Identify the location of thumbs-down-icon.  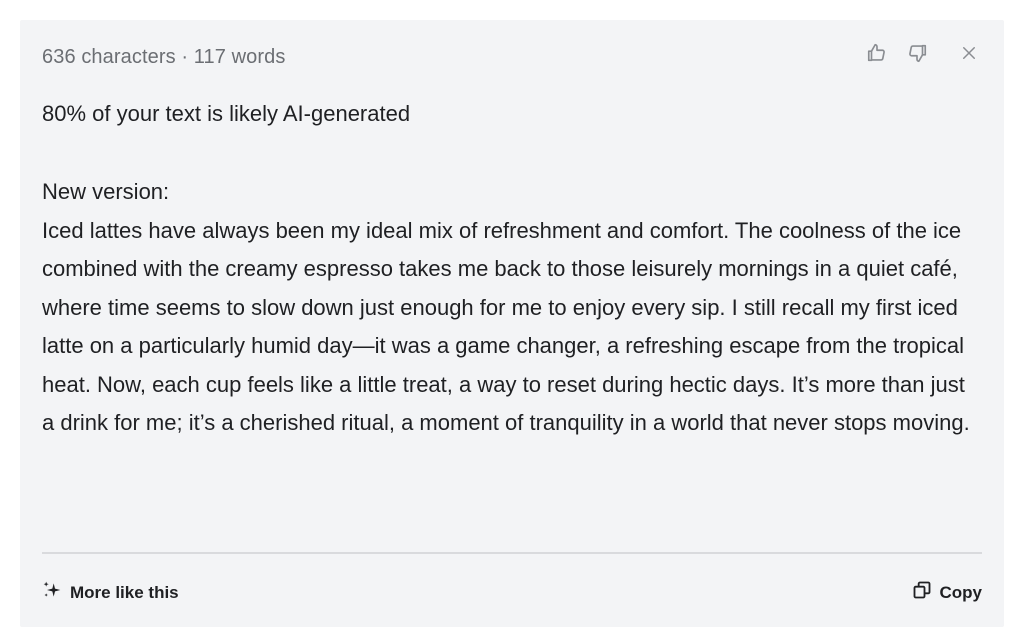
(917, 53).